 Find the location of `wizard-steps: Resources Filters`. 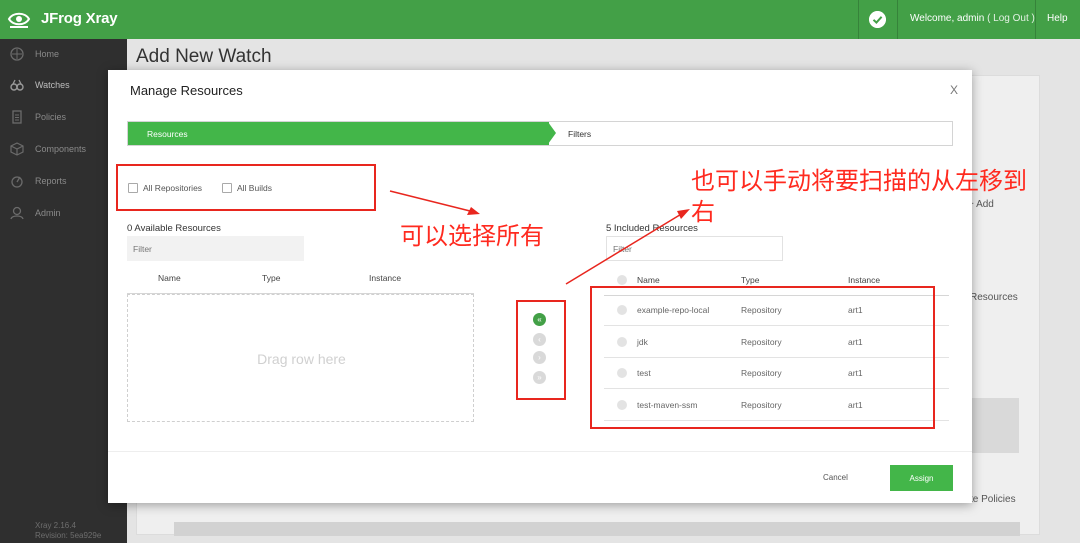

wizard-steps: Resources Filters is located at coordinates (540, 133).